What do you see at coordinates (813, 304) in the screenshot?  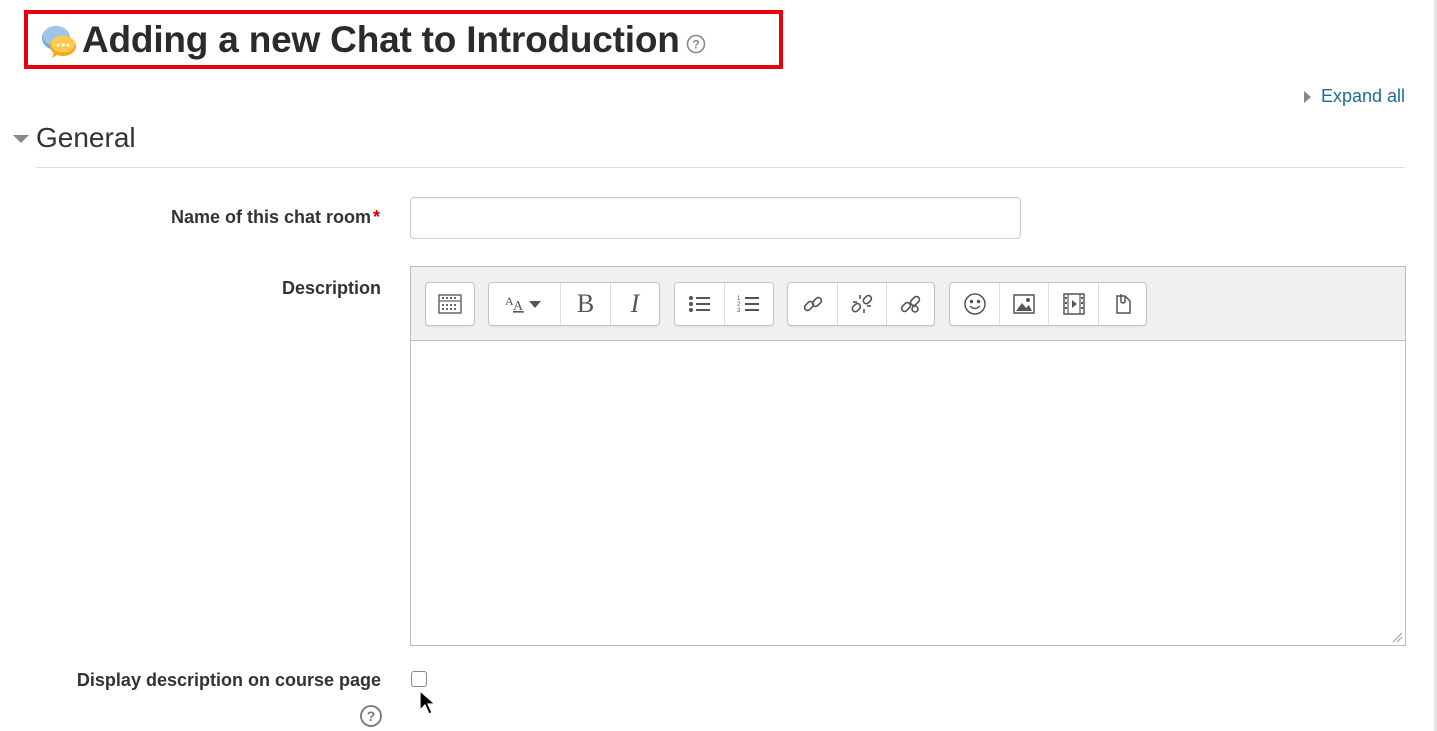 I see `link-icon` at bounding box center [813, 304].